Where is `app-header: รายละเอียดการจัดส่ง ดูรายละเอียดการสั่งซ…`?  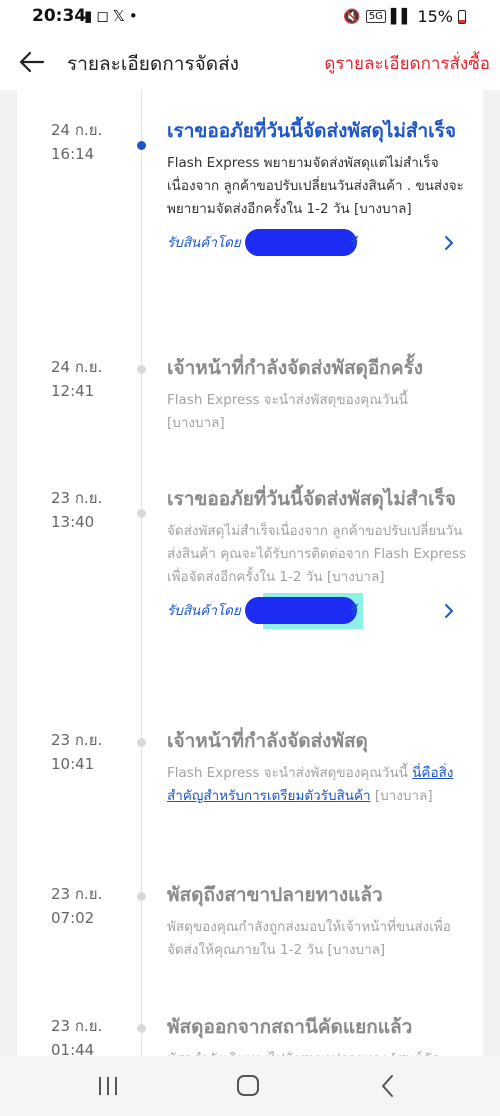
app-header: รายละเอียดการจัดส่ง ดูรายละเอียดการสั่งซ… is located at coordinates (250, 62).